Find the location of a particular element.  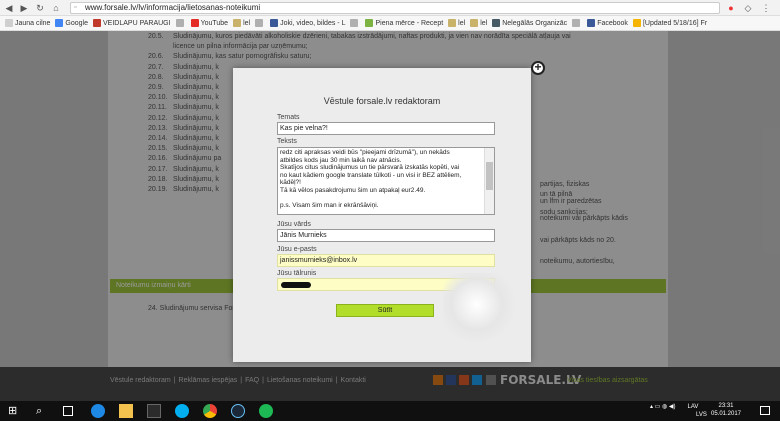

bookmark-label: Jauna cilne is located at coordinates (33, 23).